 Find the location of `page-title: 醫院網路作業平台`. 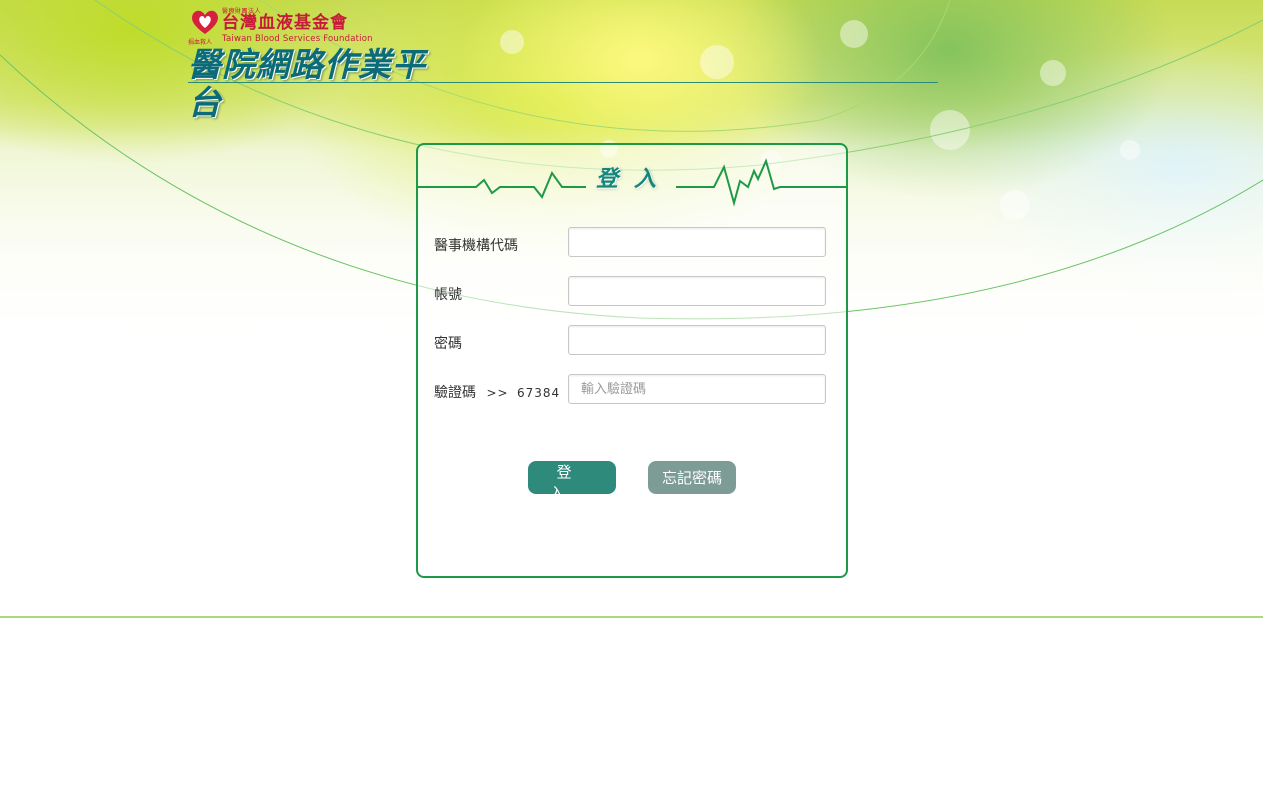

page-title: 醫院網路作業平台 is located at coordinates (307, 83).